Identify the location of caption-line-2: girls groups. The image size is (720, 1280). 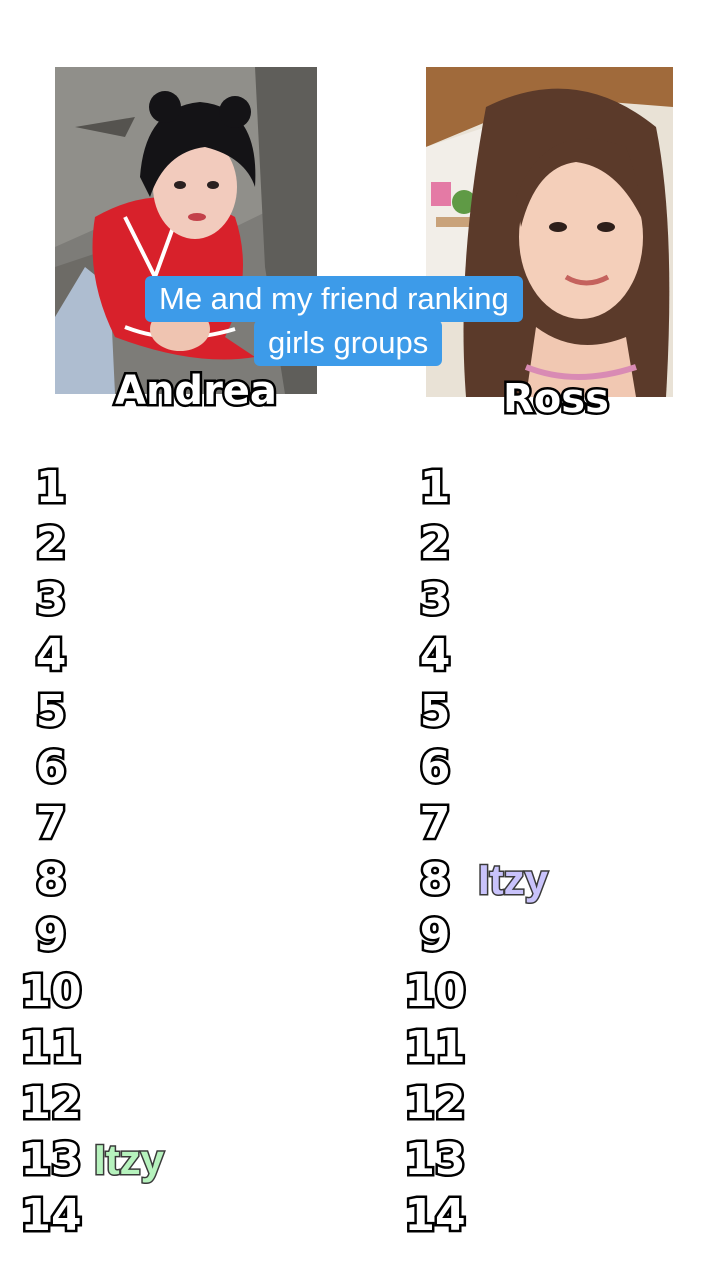
(348, 343).